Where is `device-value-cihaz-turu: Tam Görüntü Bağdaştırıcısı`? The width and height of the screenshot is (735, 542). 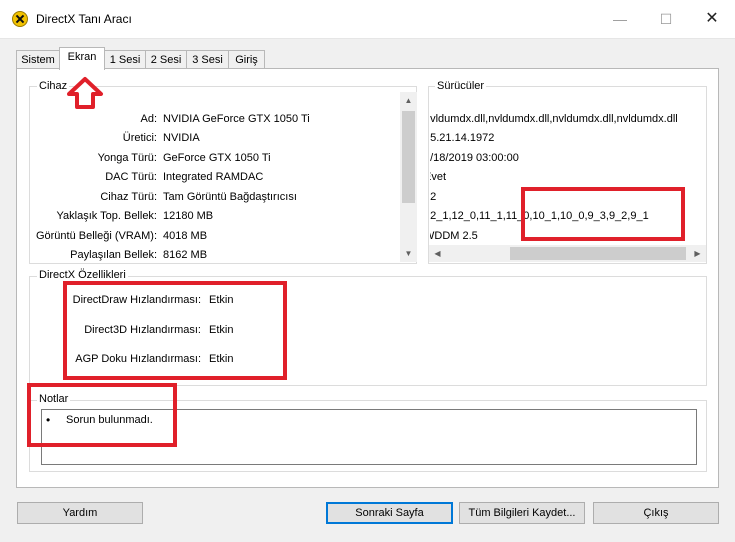 device-value-cihaz-turu: Tam Görüntü Bağdaştırıcısı is located at coordinates (230, 197).